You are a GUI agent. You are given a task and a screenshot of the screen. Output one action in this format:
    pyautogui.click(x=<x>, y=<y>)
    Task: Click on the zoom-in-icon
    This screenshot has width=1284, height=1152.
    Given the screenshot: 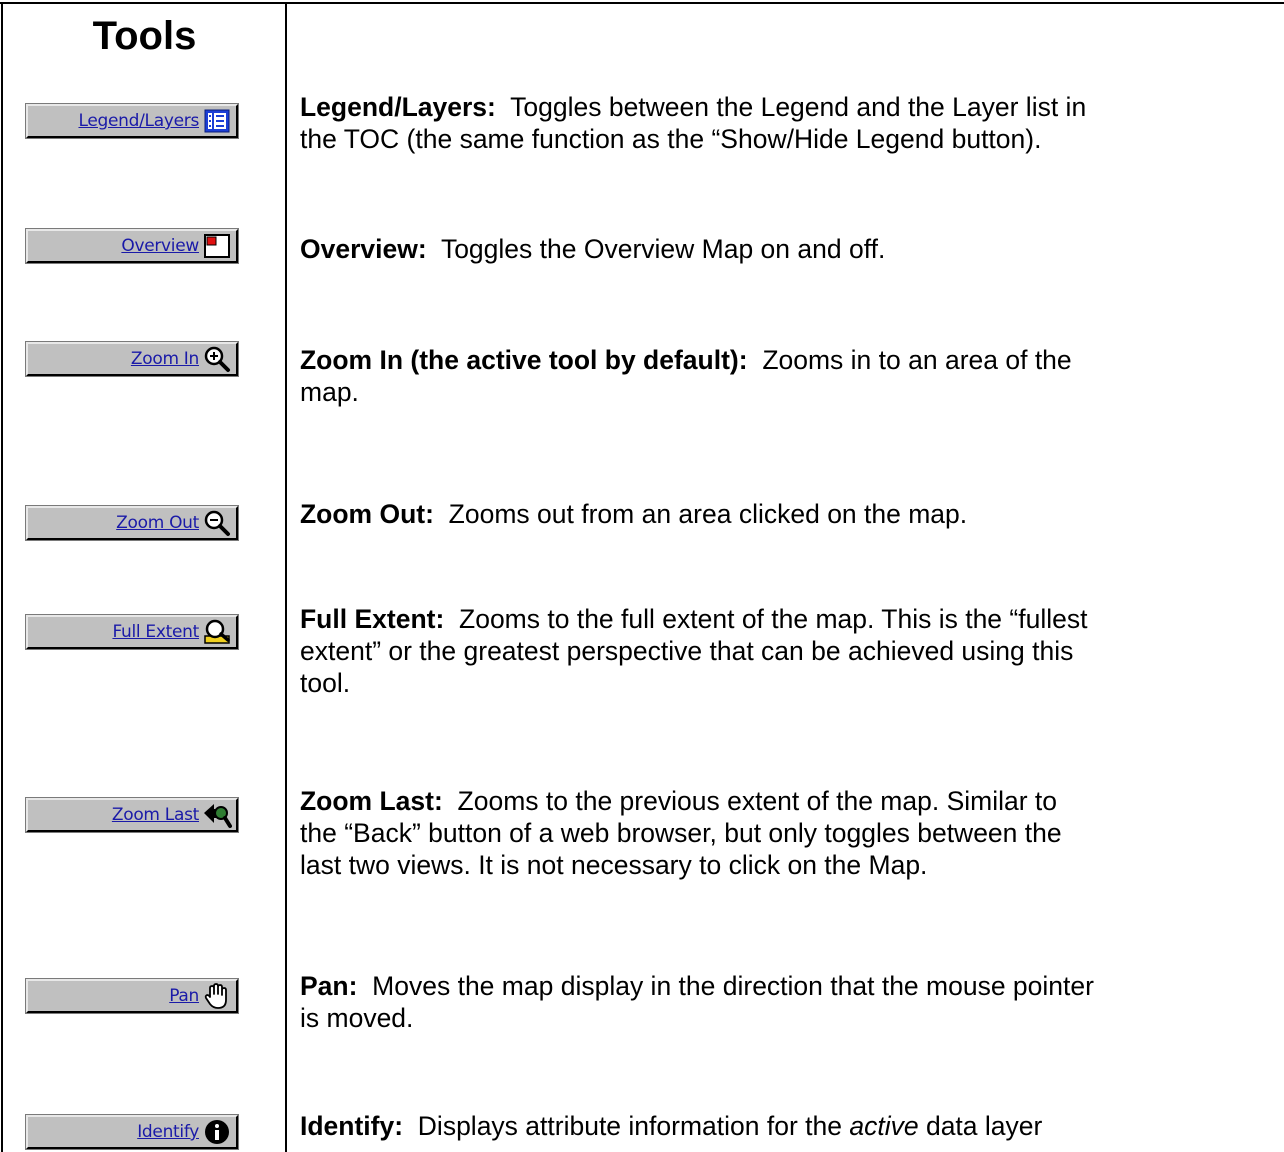 What is the action you would take?
    pyautogui.click(x=217, y=359)
    